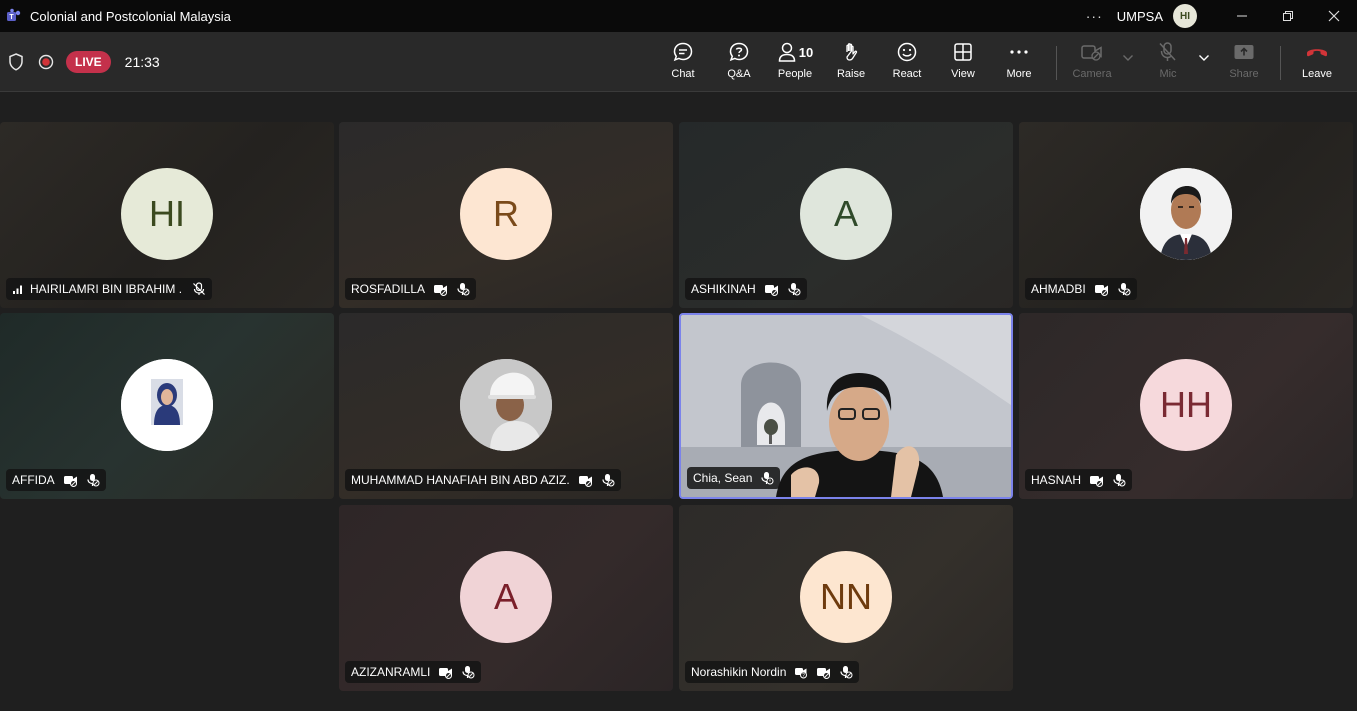 The image size is (1357, 711). I want to click on teams-app-icon: T, so click(14, 14).